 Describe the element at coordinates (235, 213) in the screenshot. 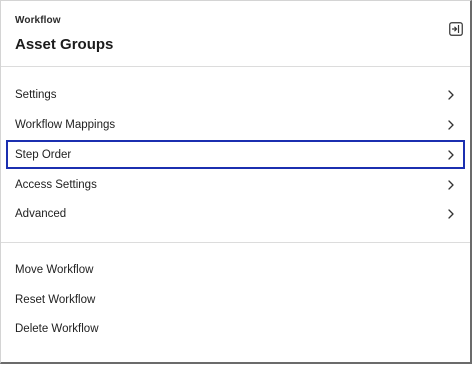

I see `nav-item-advanced: Advanced` at that location.